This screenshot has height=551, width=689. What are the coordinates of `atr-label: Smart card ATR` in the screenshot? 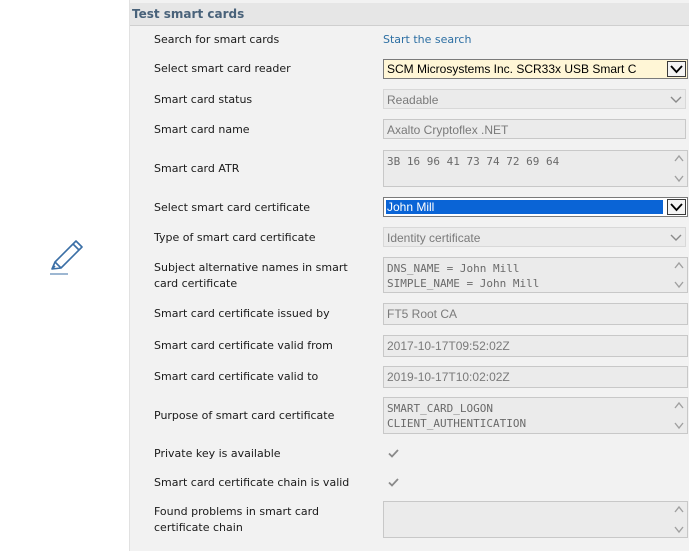 It's located at (197, 168).